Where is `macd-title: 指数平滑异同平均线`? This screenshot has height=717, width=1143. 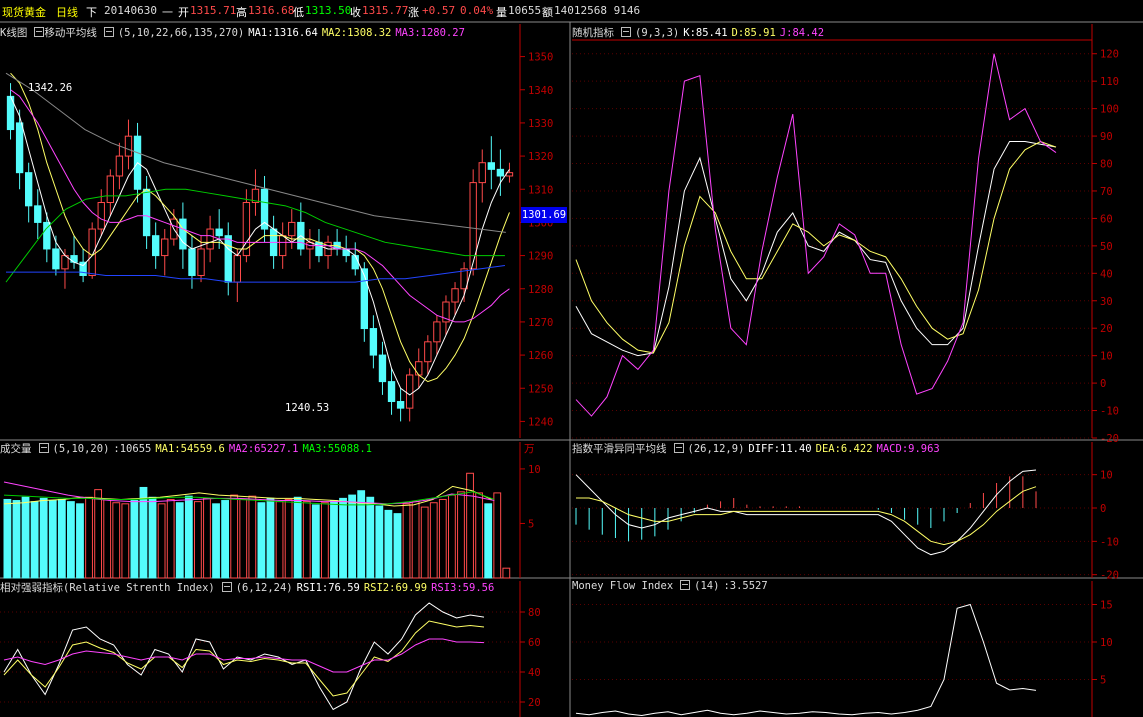
macd-title: 指数平滑异同平均线 is located at coordinates (619, 449).